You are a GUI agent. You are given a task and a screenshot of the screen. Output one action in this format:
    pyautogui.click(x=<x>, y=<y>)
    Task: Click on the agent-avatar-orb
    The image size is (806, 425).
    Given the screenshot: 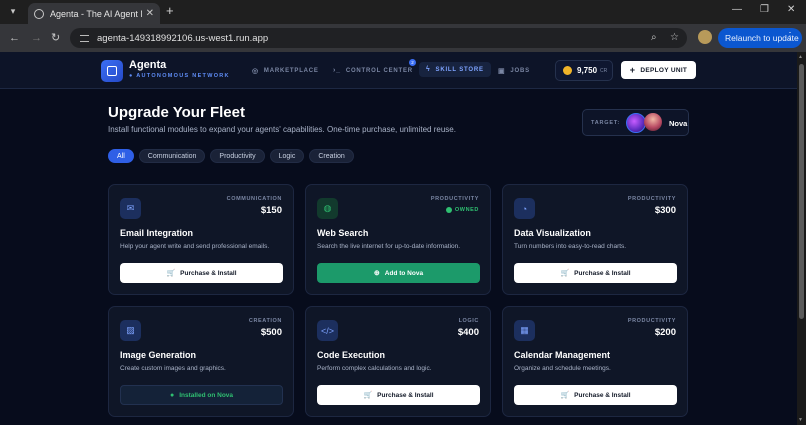 What is the action you would take?
    pyautogui.click(x=636, y=123)
    